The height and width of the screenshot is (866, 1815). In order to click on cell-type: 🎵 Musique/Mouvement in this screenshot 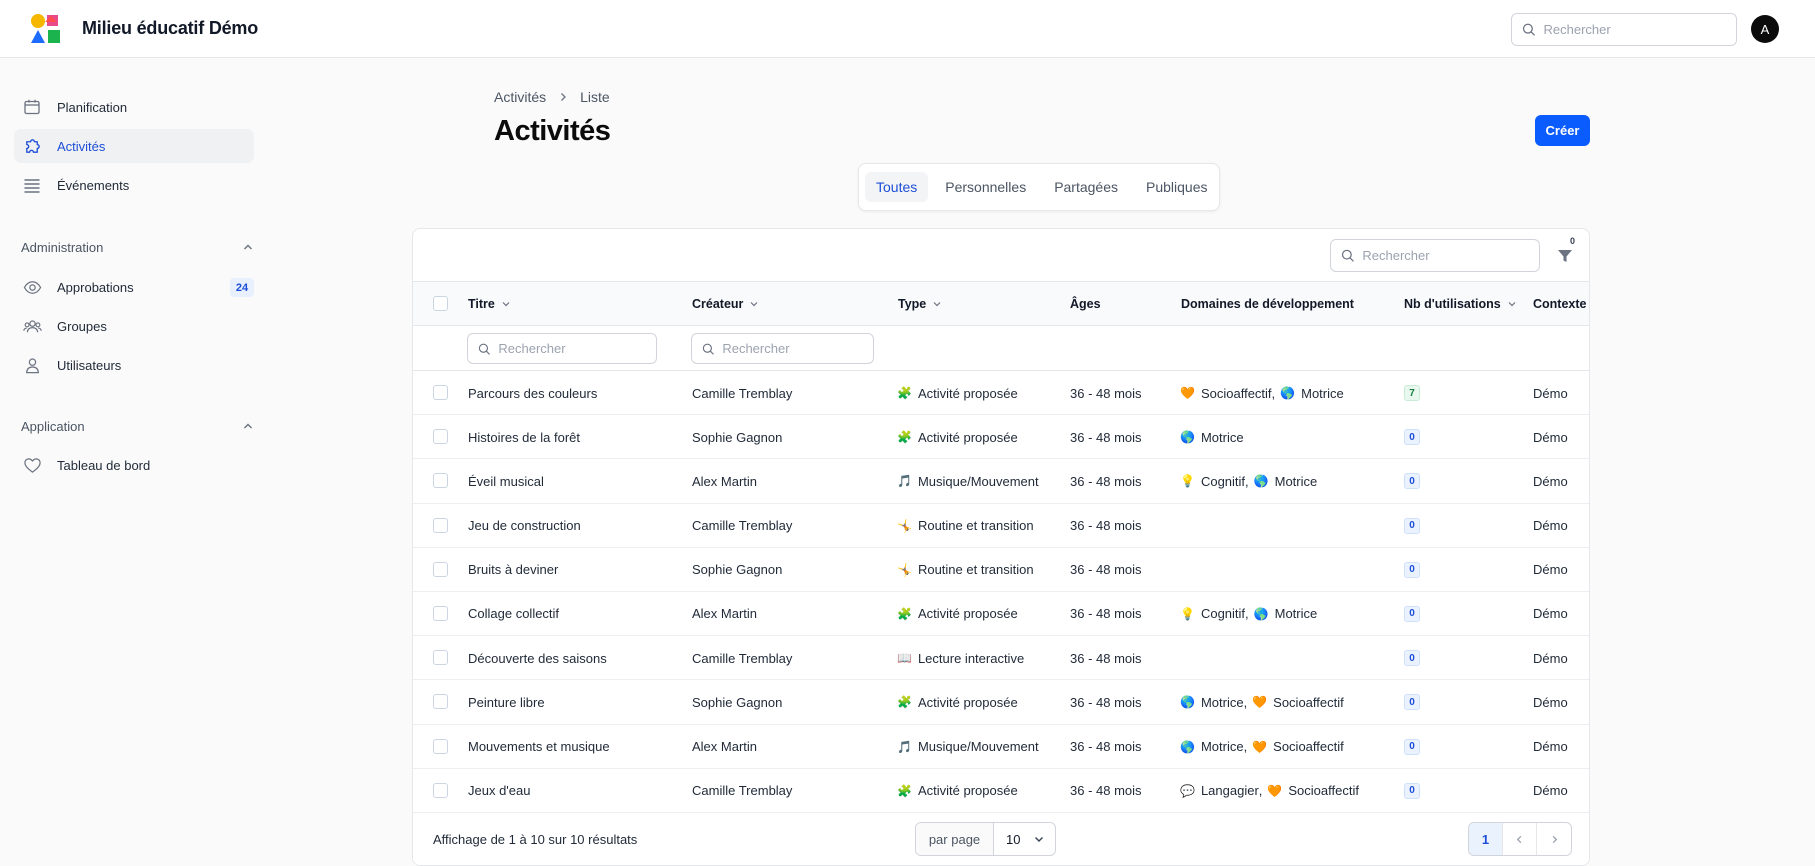, I will do `click(968, 747)`.